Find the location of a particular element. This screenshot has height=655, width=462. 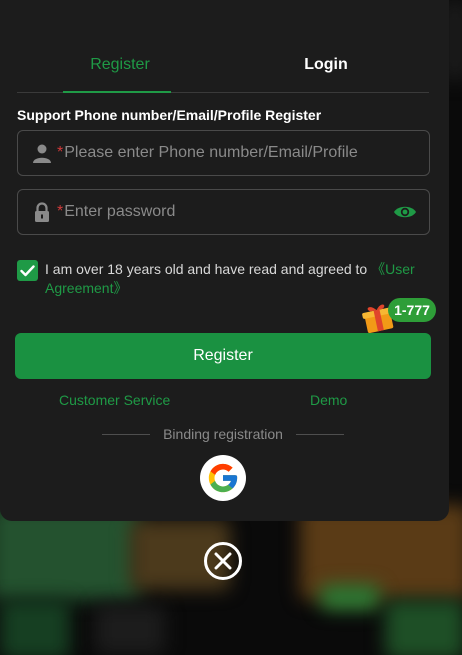

auth-tabs: Register Login is located at coordinates (223, 69).